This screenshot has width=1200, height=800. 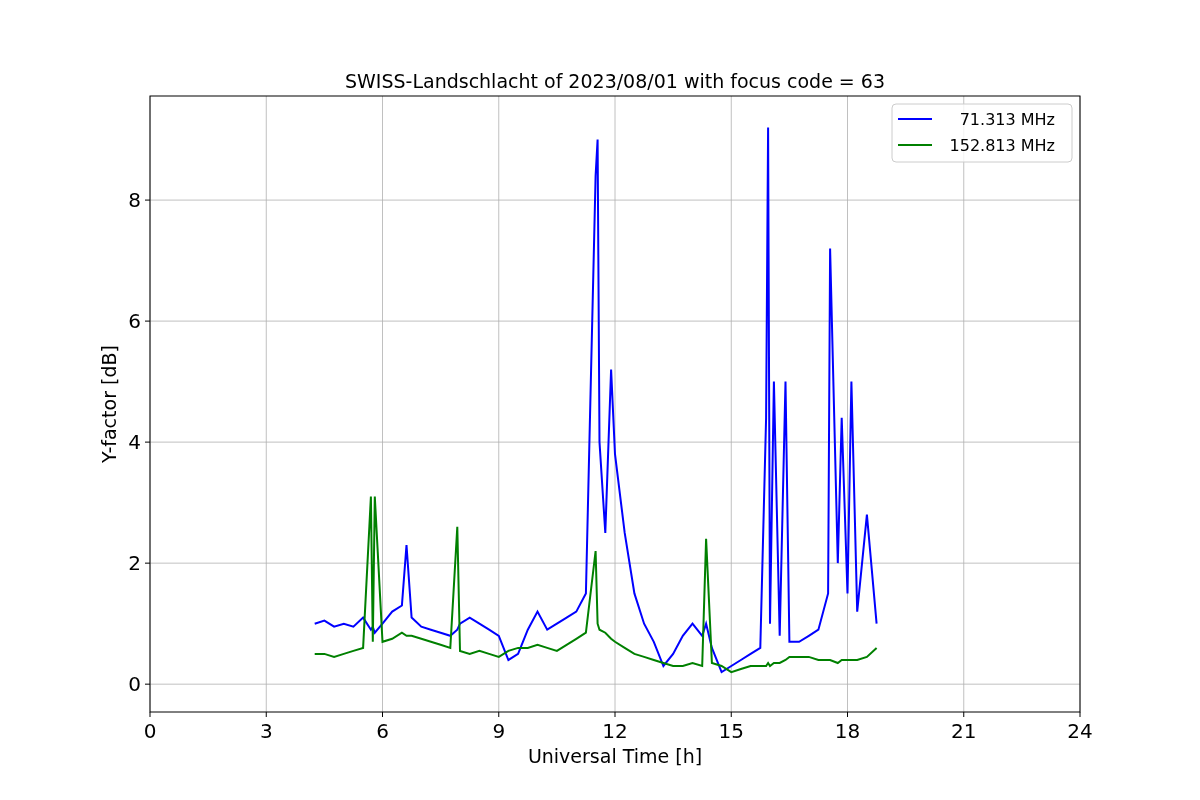 I want to click on chart-title: SWISS-Landschlacht of 2023/08/01 with focus code = 63, so click(x=615, y=81).